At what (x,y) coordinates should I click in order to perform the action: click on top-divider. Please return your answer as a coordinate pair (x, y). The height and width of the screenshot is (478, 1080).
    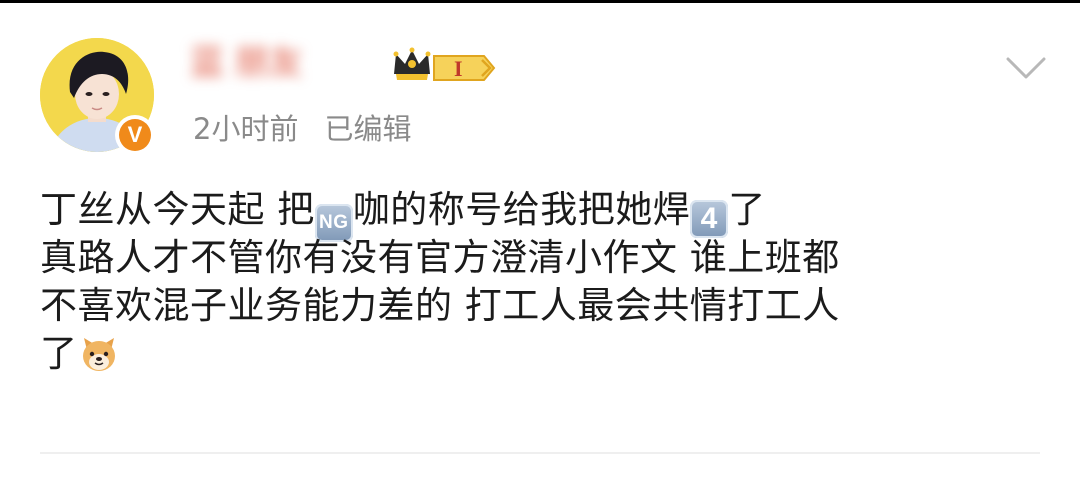
    Looking at the image, I should click on (540, 1).